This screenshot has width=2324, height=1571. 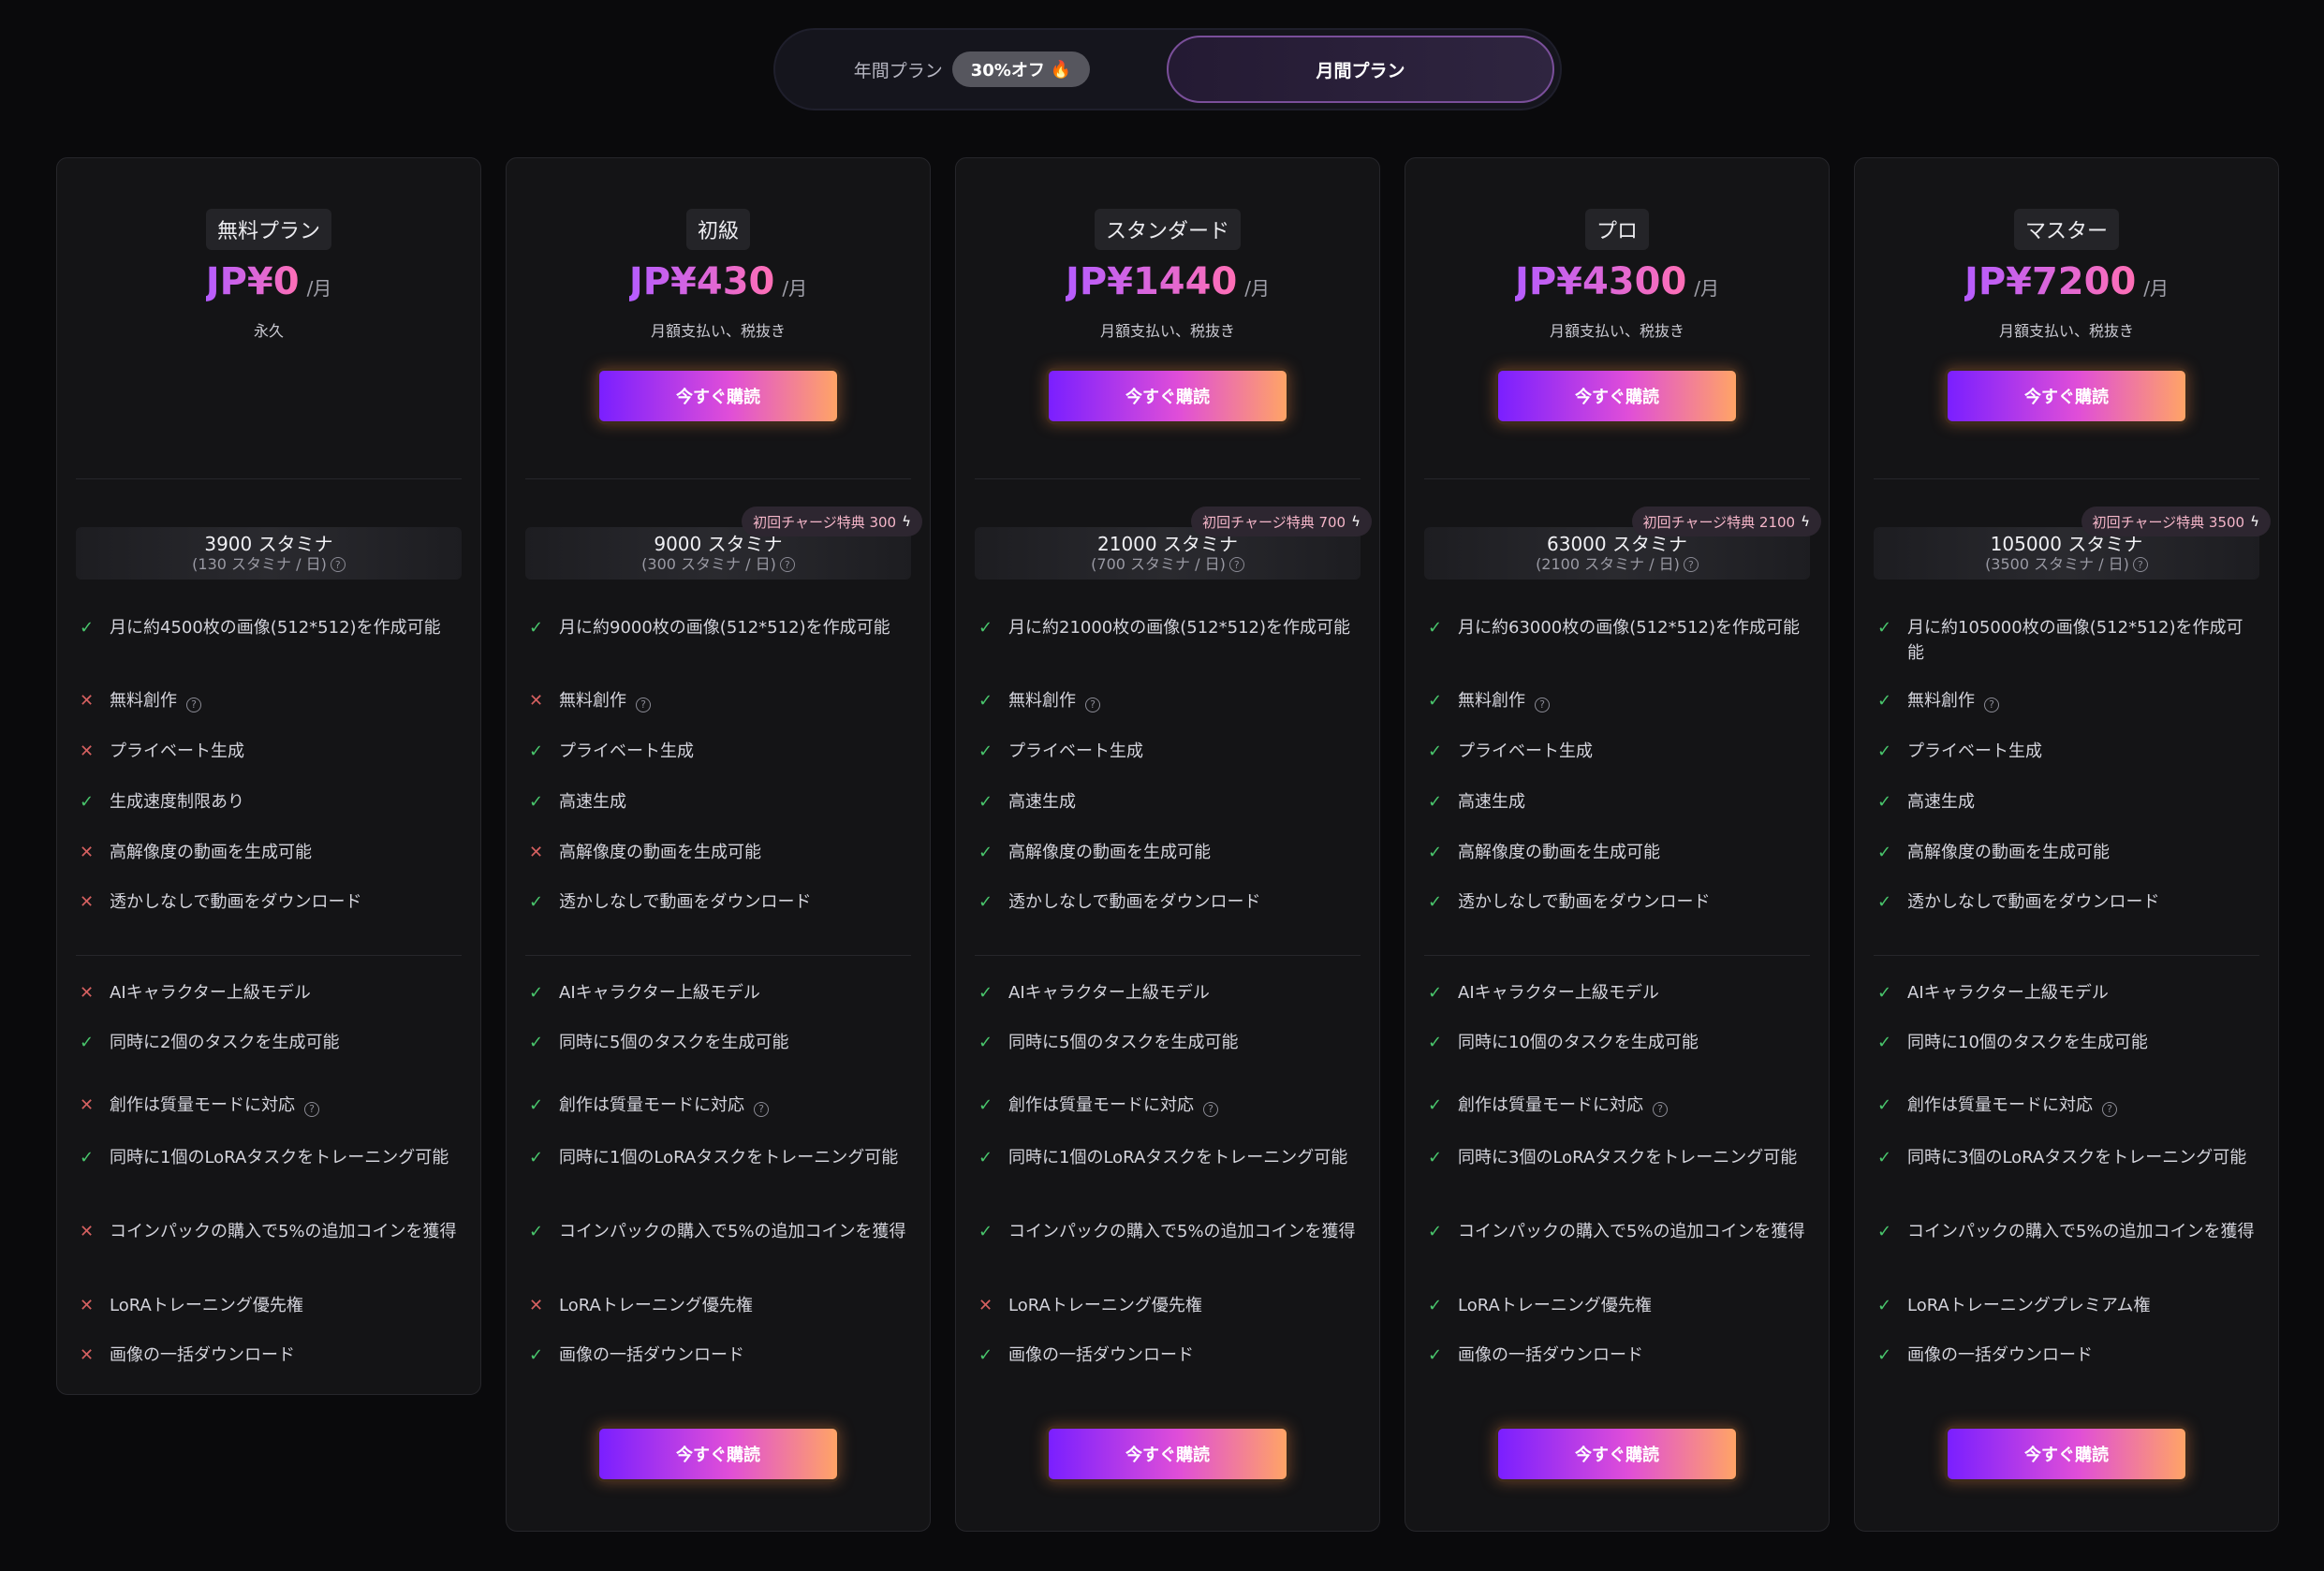 I want to click on feature-item: ✕ AIキャラクター上級モデル, so click(x=268, y=993).